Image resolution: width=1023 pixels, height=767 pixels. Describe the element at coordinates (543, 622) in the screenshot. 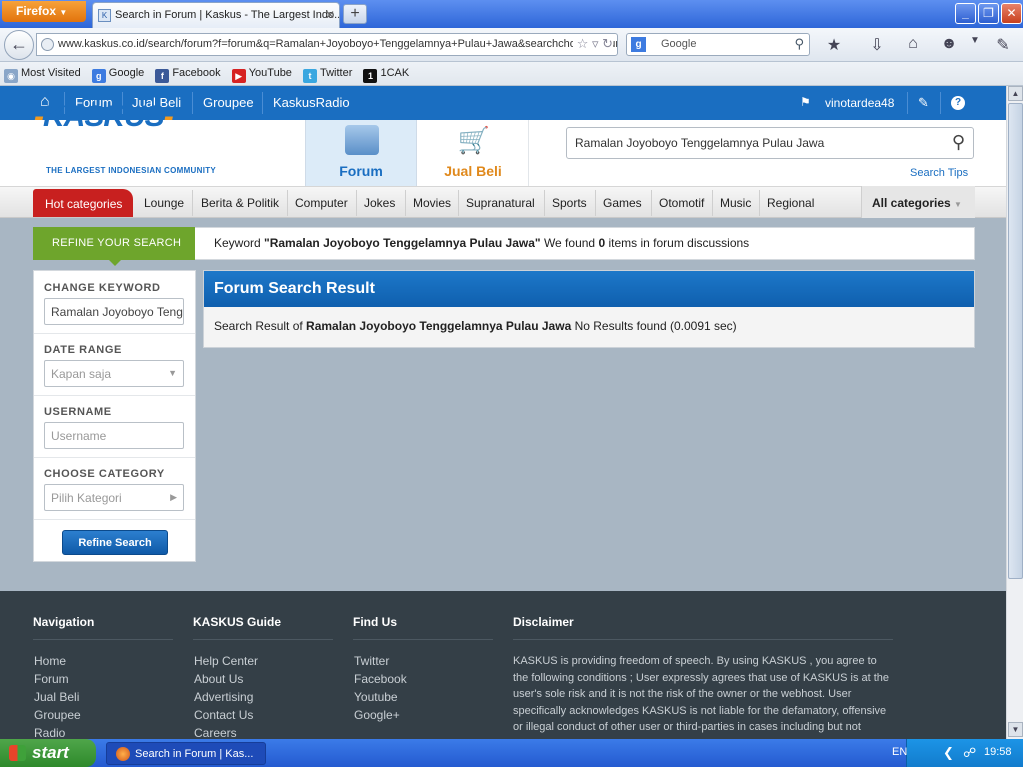

I see `footer-disclaimer-title: Disclaimer` at that location.